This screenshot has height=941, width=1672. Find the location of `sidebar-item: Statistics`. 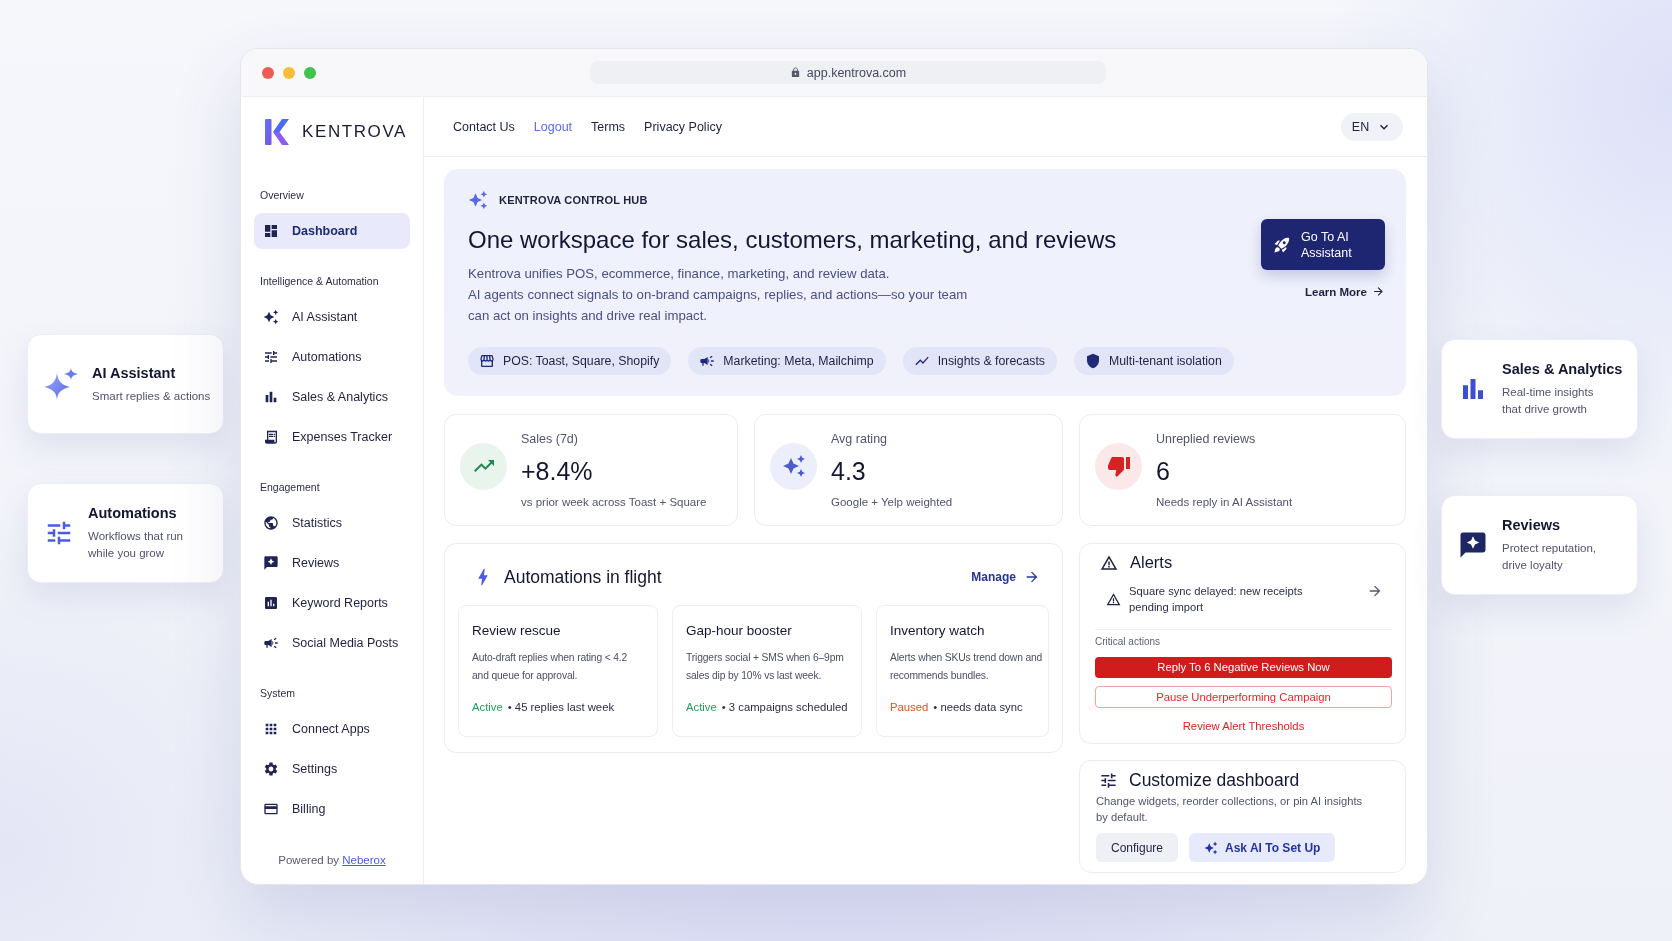

sidebar-item: Statistics is located at coordinates (332, 523).